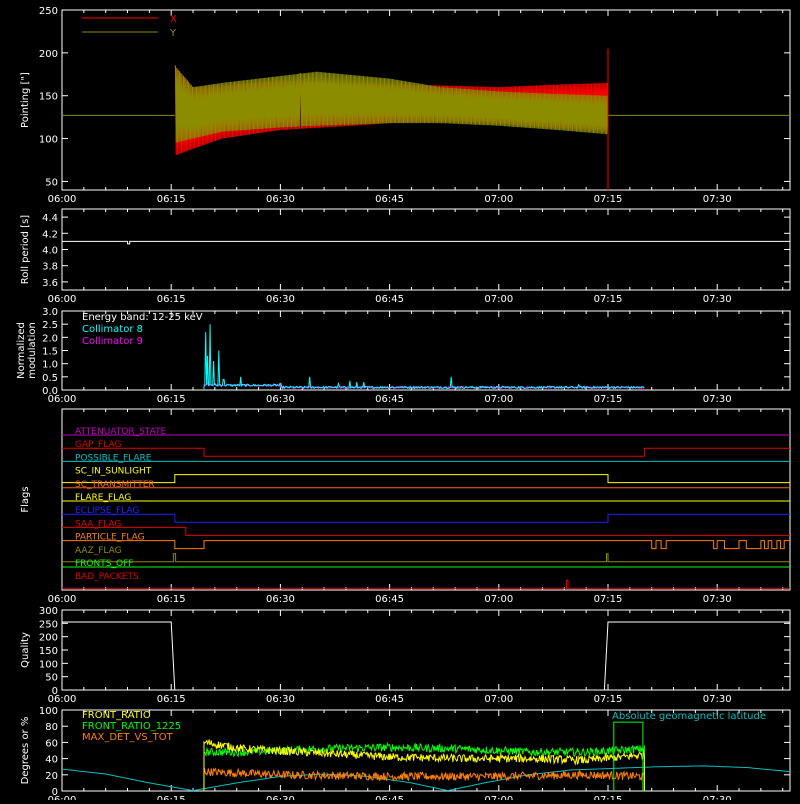  I want to click on flag-line-sc-in-sunlight, so click(426, 479).